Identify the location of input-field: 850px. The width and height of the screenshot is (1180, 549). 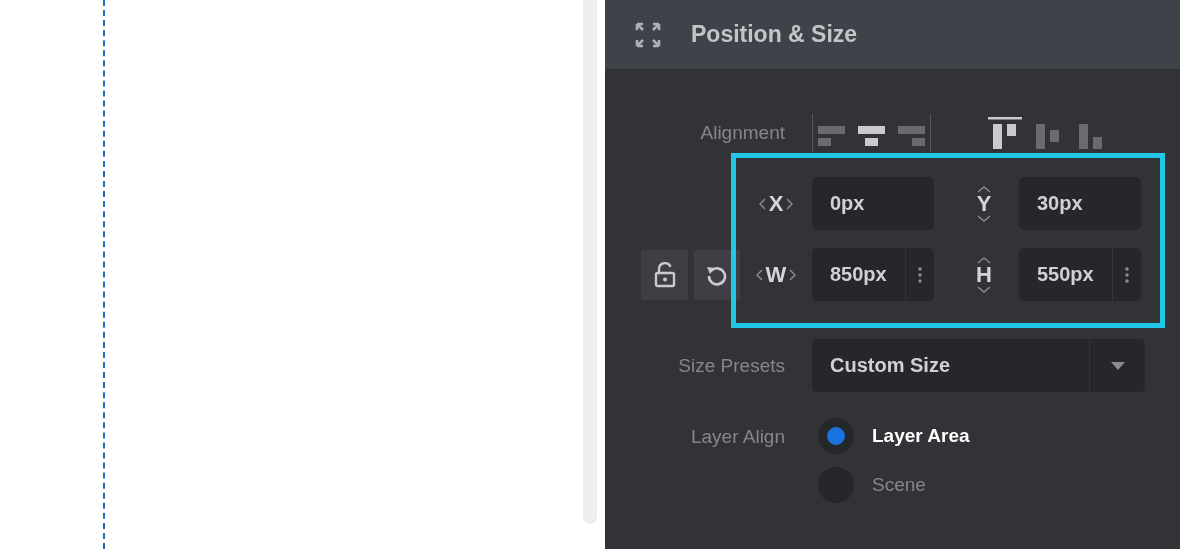
(873, 274).